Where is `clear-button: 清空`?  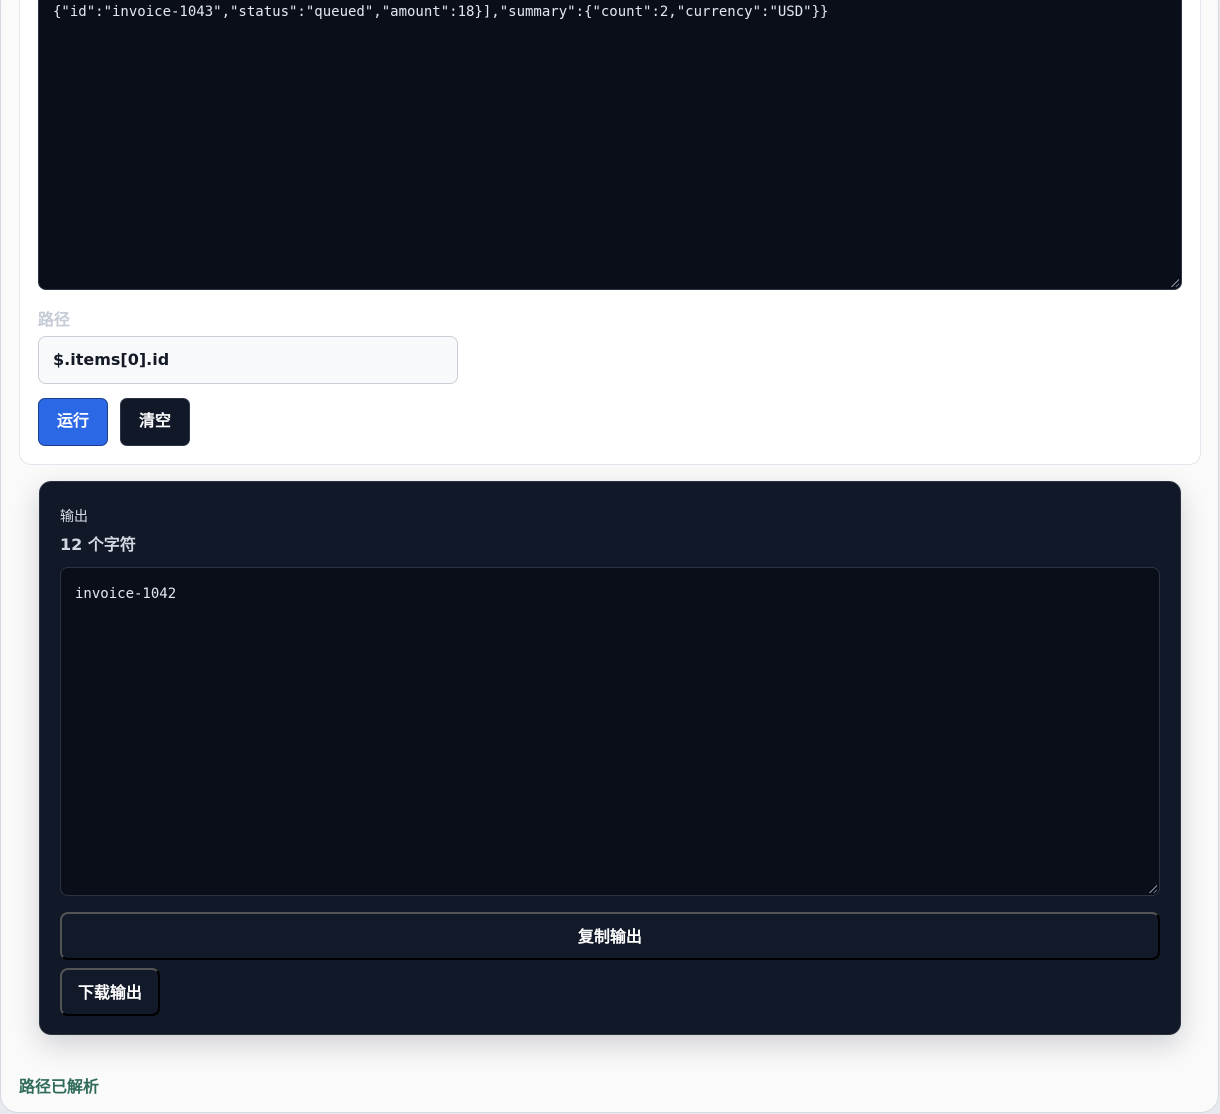
clear-button: 清空 is located at coordinates (155, 422).